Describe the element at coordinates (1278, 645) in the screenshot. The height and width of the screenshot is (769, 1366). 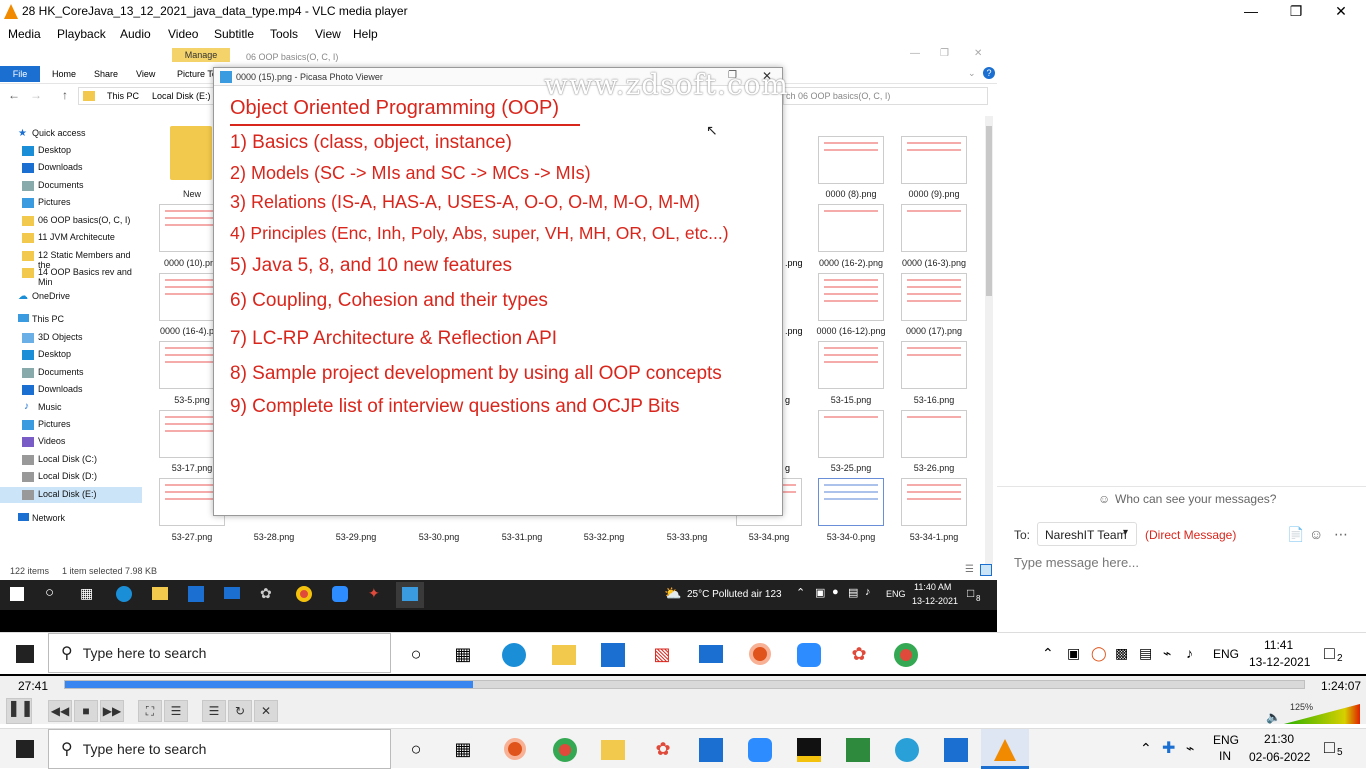
I see `clock-time: 11:41` at that location.